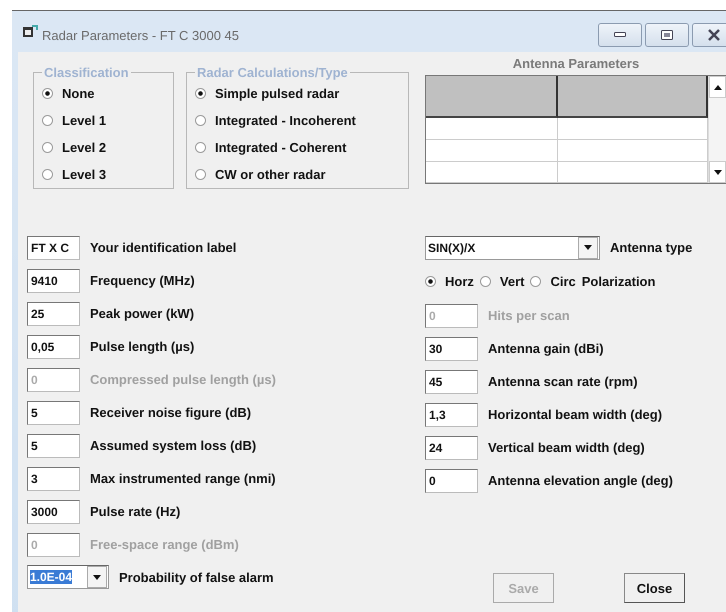 The width and height of the screenshot is (726, 612). I want to click on field-label: Receiver noise figure (dB), so click(171, 412).